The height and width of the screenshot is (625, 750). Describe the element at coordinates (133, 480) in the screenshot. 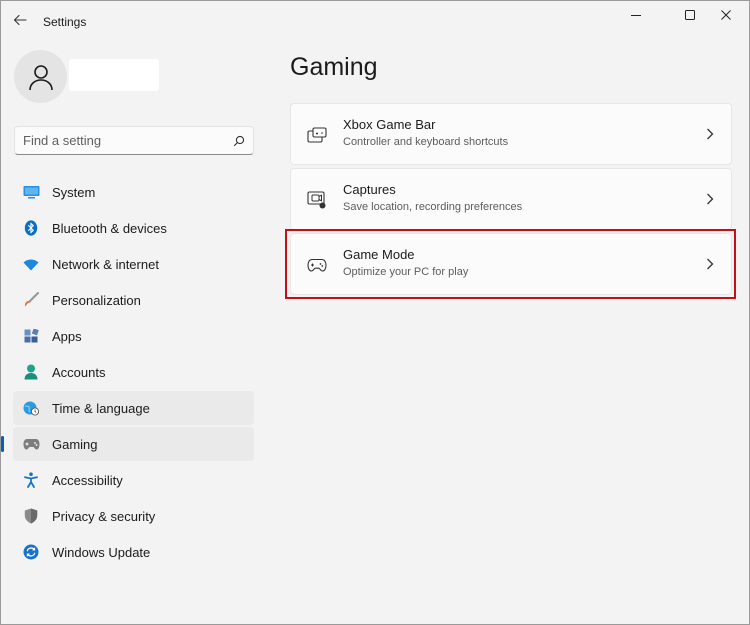

I see `sidebar-item-accessibility: Accessibility` at that location.